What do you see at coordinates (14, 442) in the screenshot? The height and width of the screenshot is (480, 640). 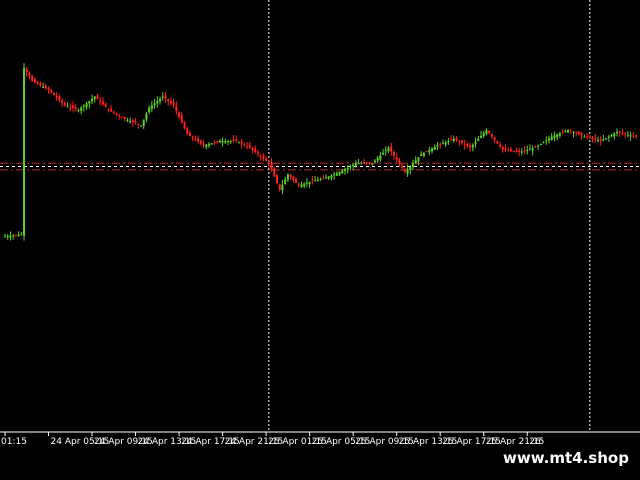 I see `x-tick-label: 01:15` at bounding box center [14, 442].